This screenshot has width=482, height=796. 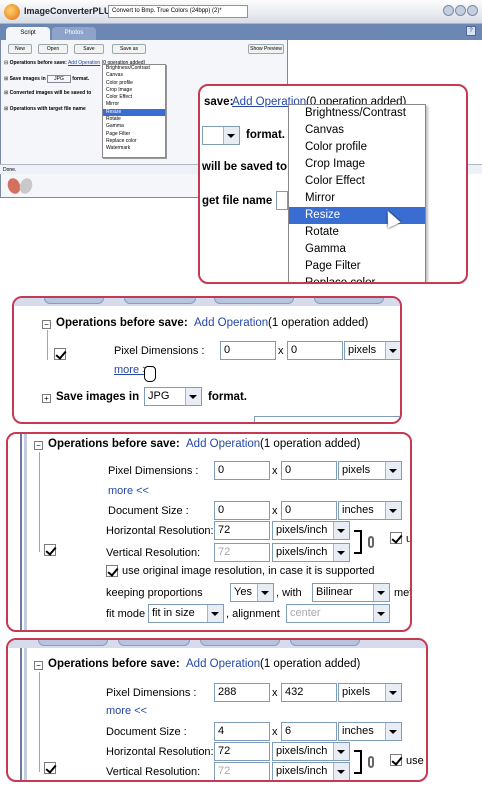 What do you see at coordinates (471, 31) in the screenshot?
I see `help-icon: ?` at bounding box center [471, 31].